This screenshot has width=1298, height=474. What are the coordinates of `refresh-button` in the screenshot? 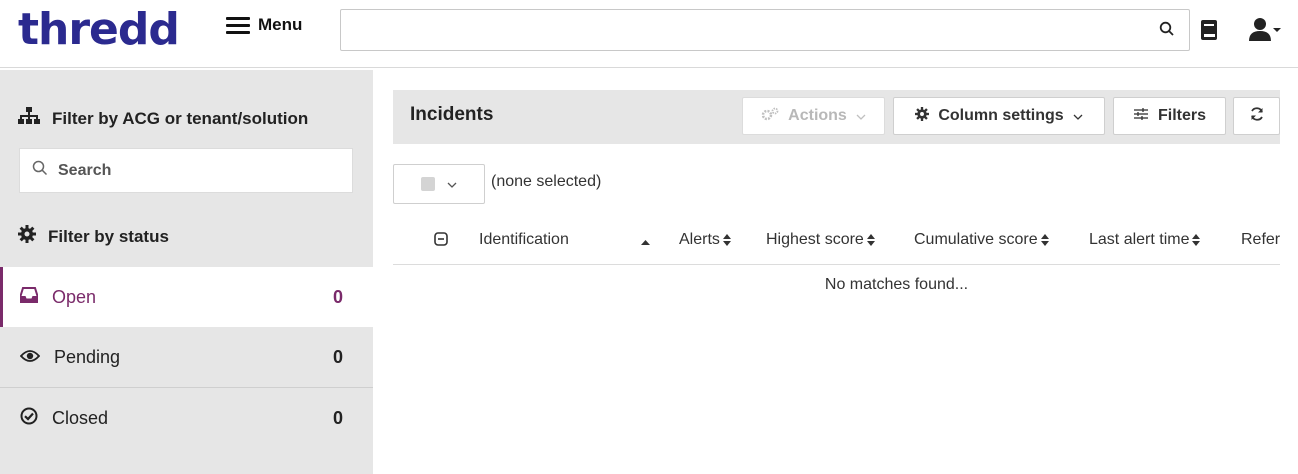 It's located at (1256, 116).